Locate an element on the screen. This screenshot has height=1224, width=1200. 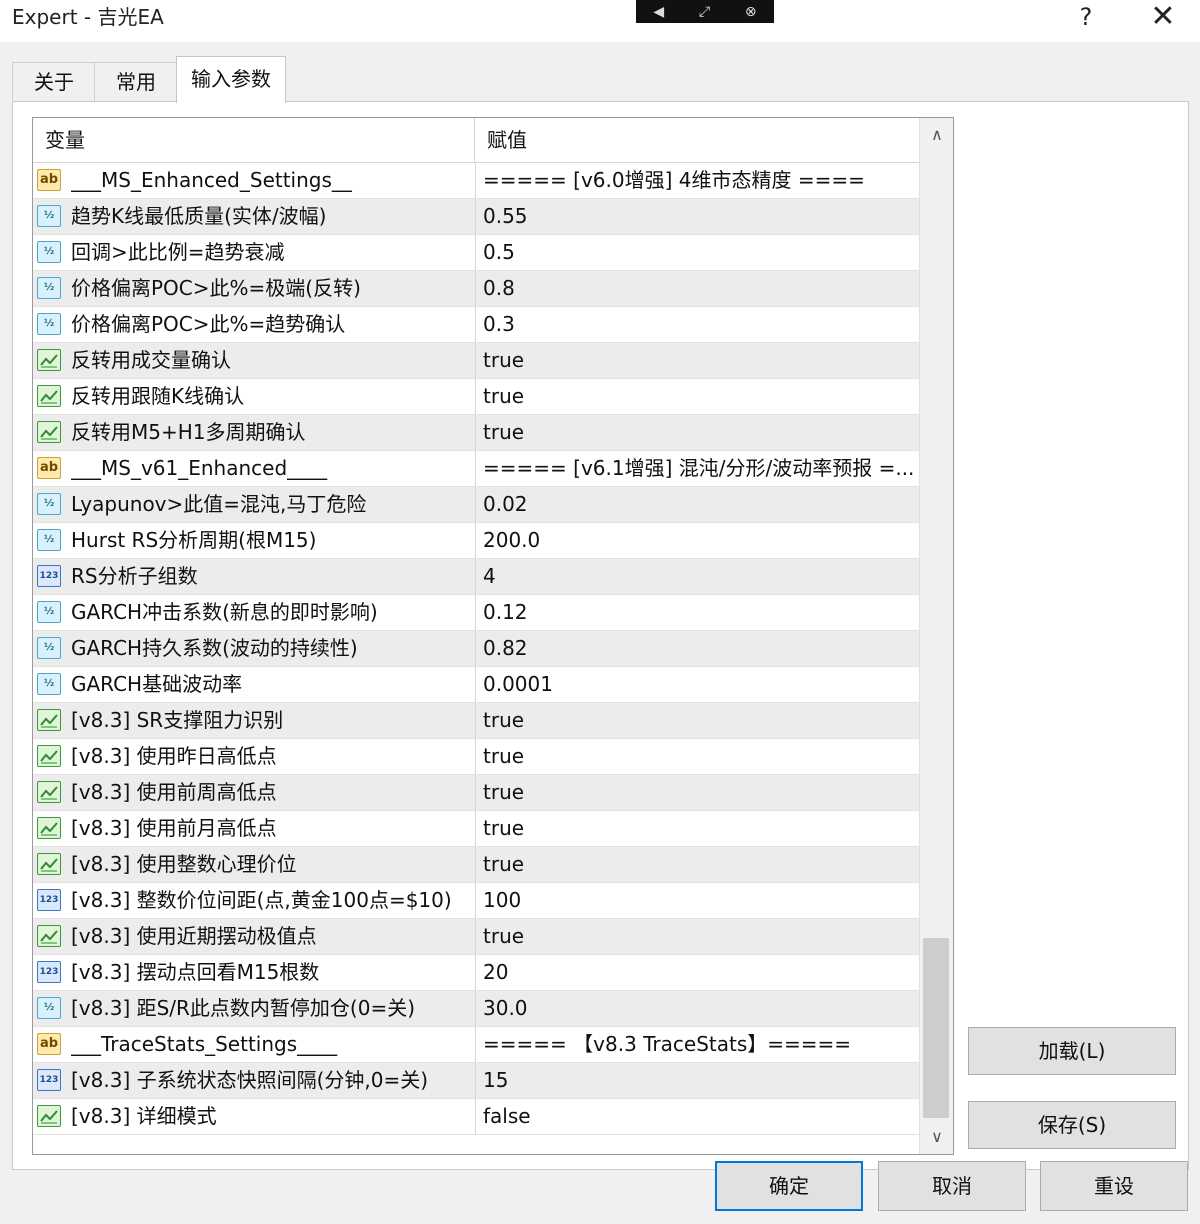
table-row: ½ 价格偏离POC>此%=趋势确认 0.3 is located at coordinates (476, 325).